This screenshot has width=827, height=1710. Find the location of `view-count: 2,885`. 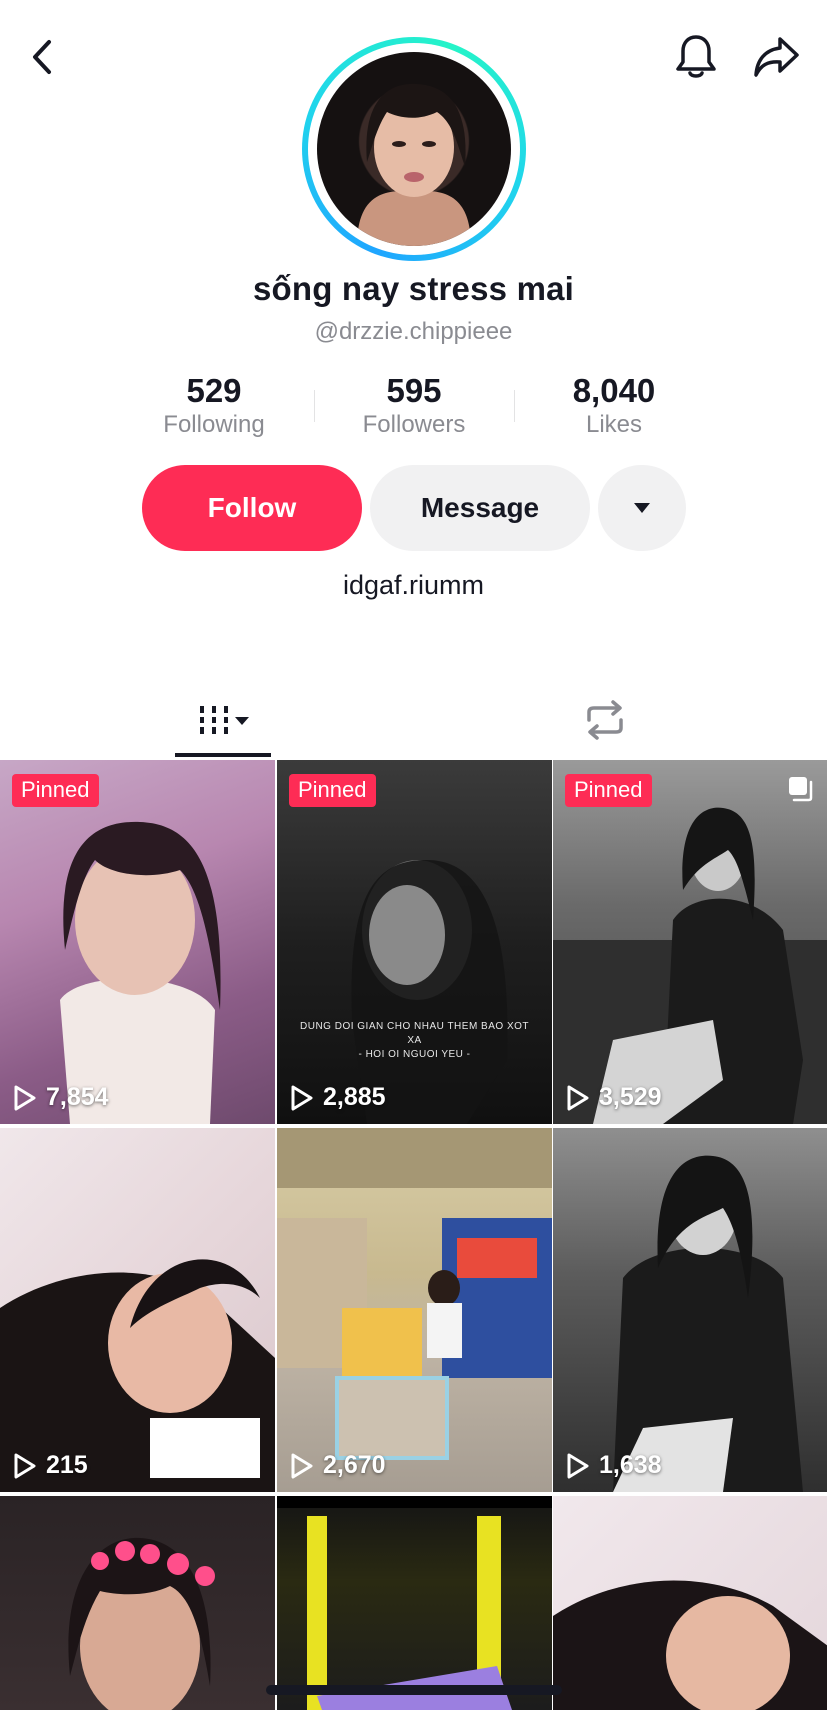

view-count: 2,885 is located at coordinates (337, 1097).